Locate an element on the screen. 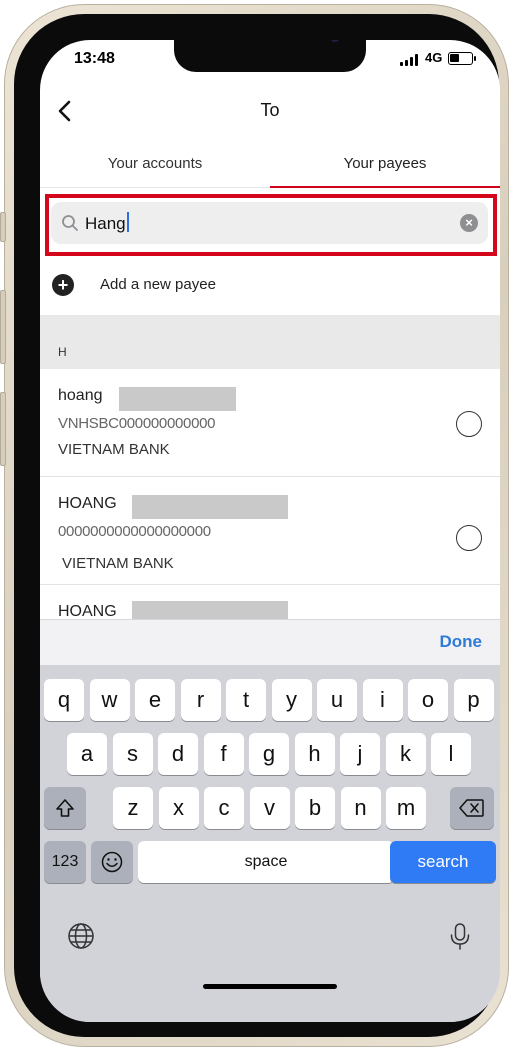  payee-account: VNHSBC000000000000 is located at coordinates (137, 423).